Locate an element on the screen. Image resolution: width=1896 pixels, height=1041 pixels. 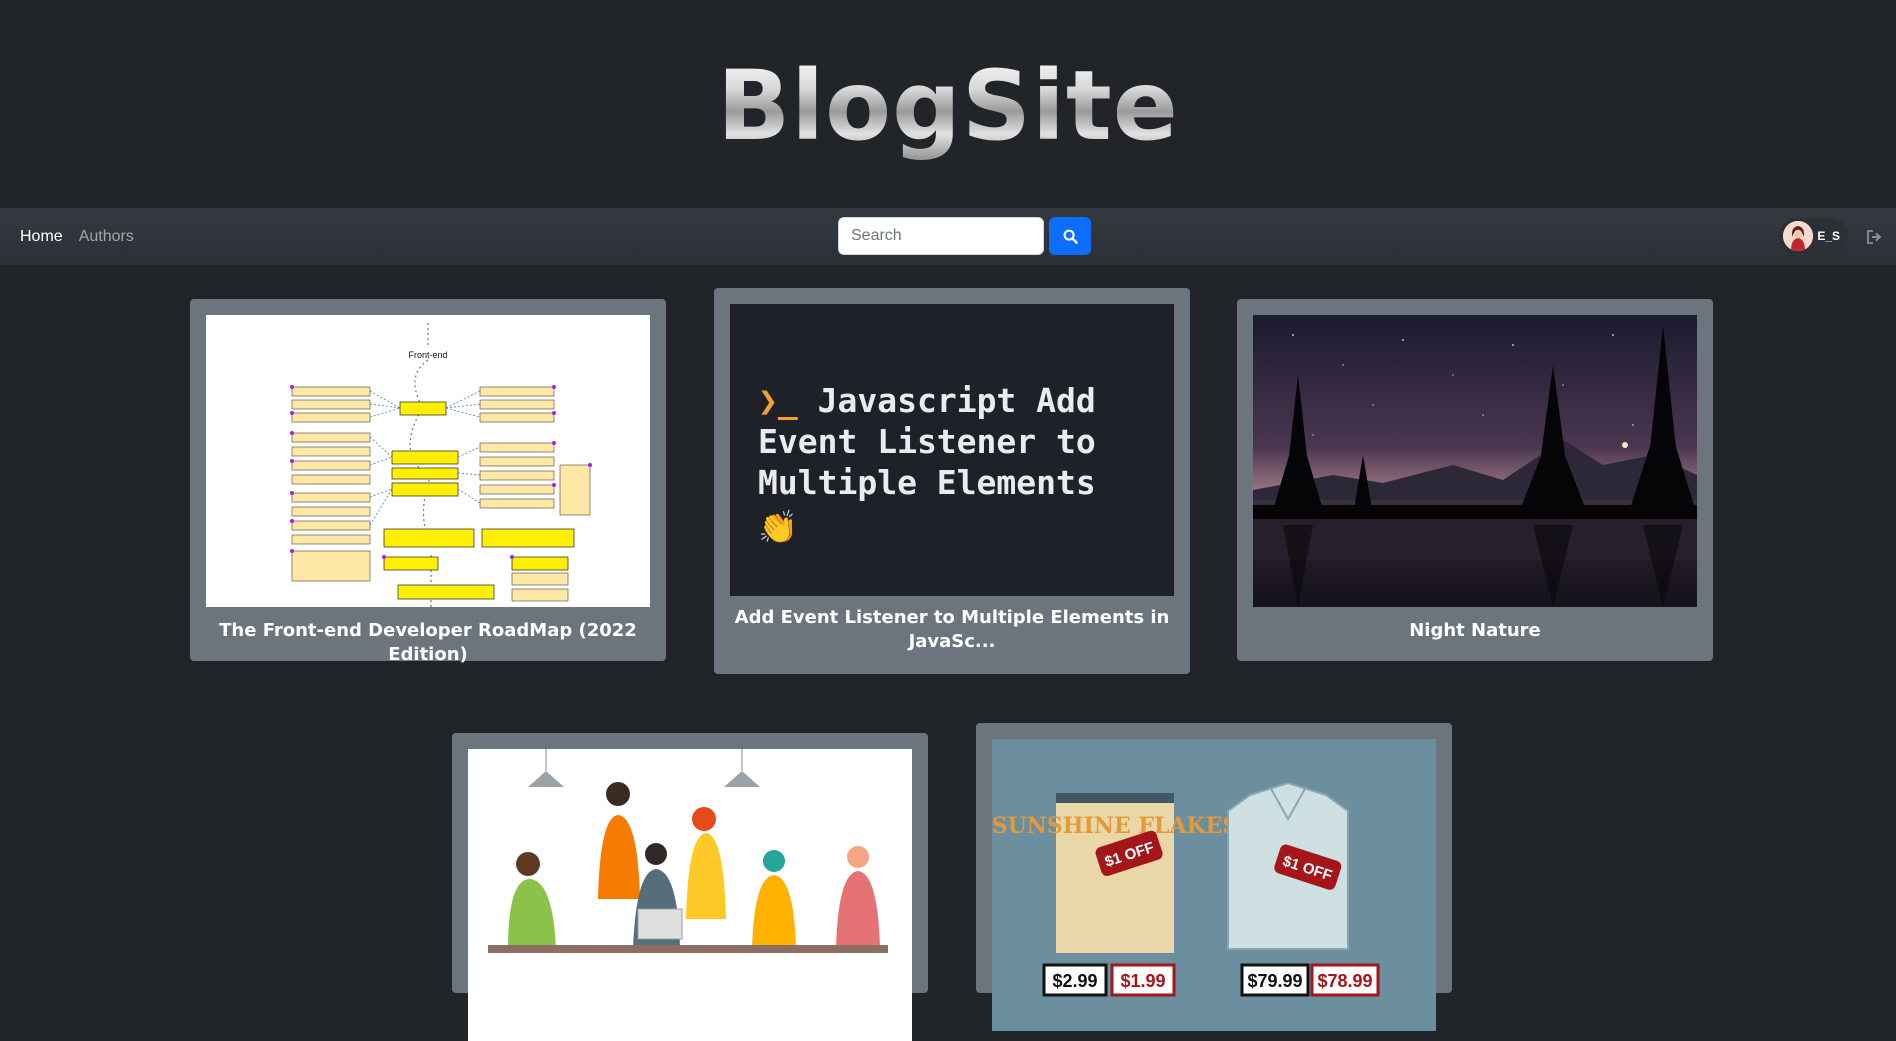
post-card is located at coordinates (690, 887).